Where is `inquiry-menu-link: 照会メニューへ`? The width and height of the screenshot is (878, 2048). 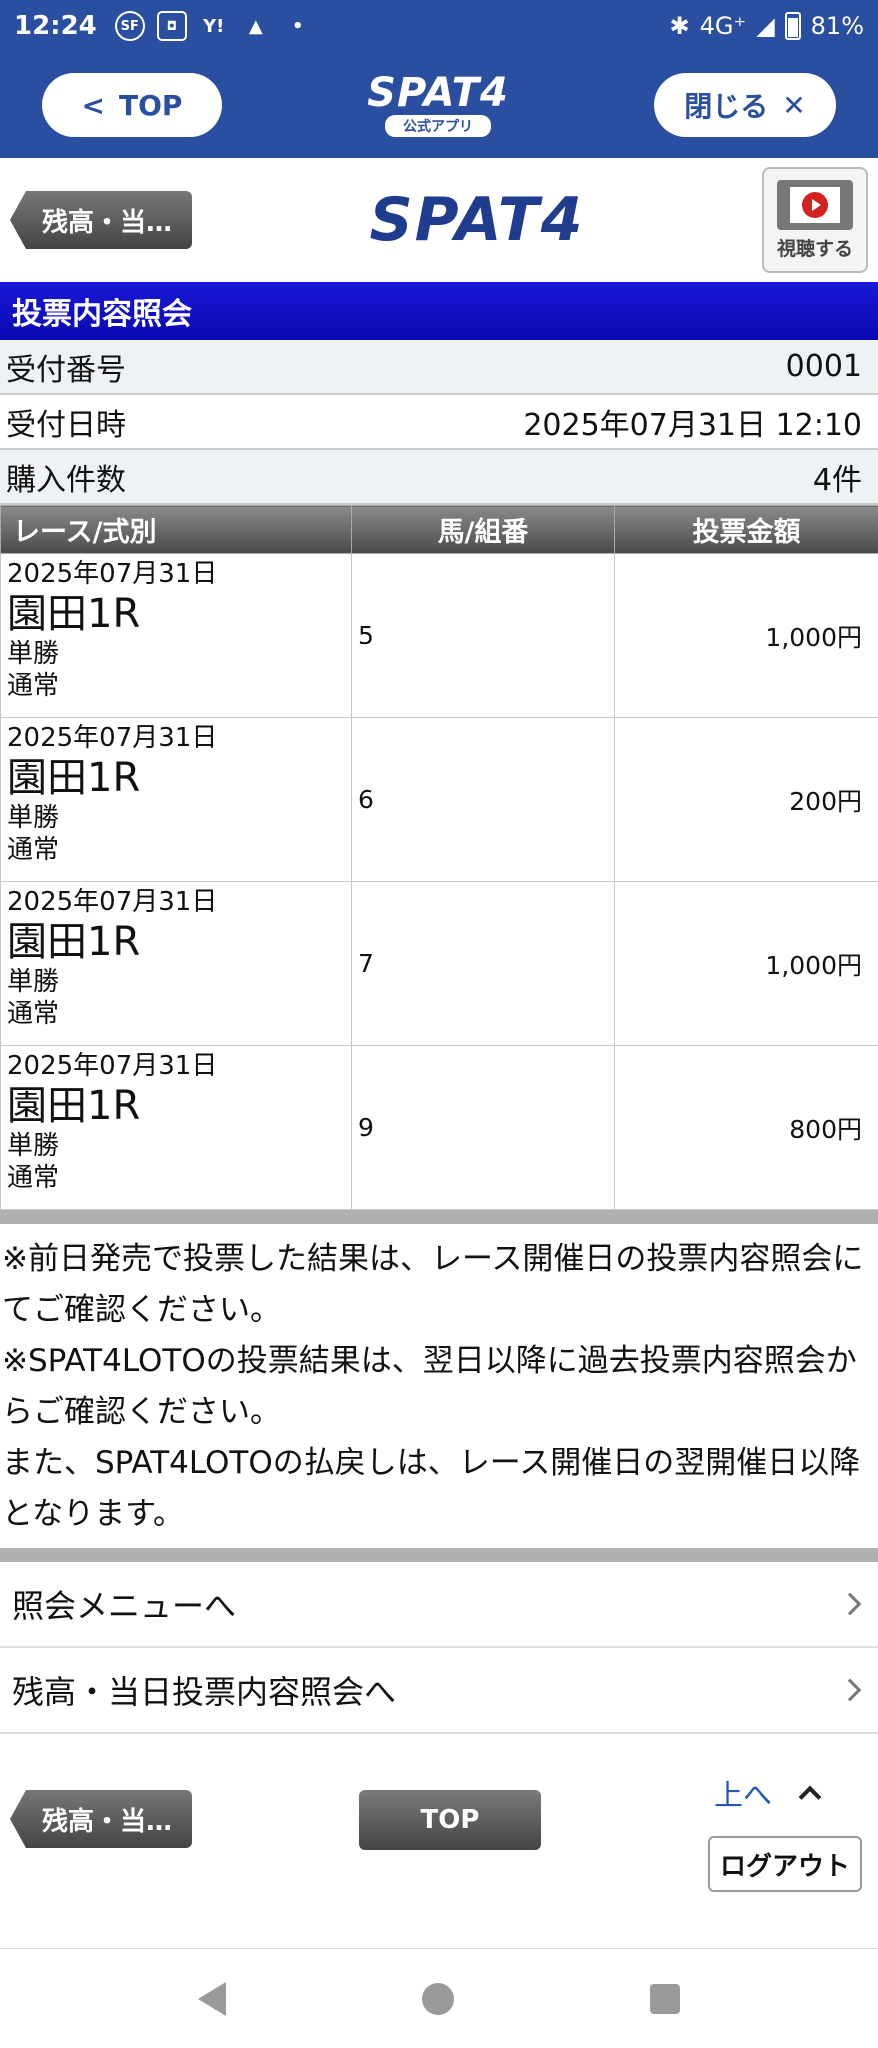
inquiry-menu-link: 照会メニューへ is located at coordinates (439, 1605).